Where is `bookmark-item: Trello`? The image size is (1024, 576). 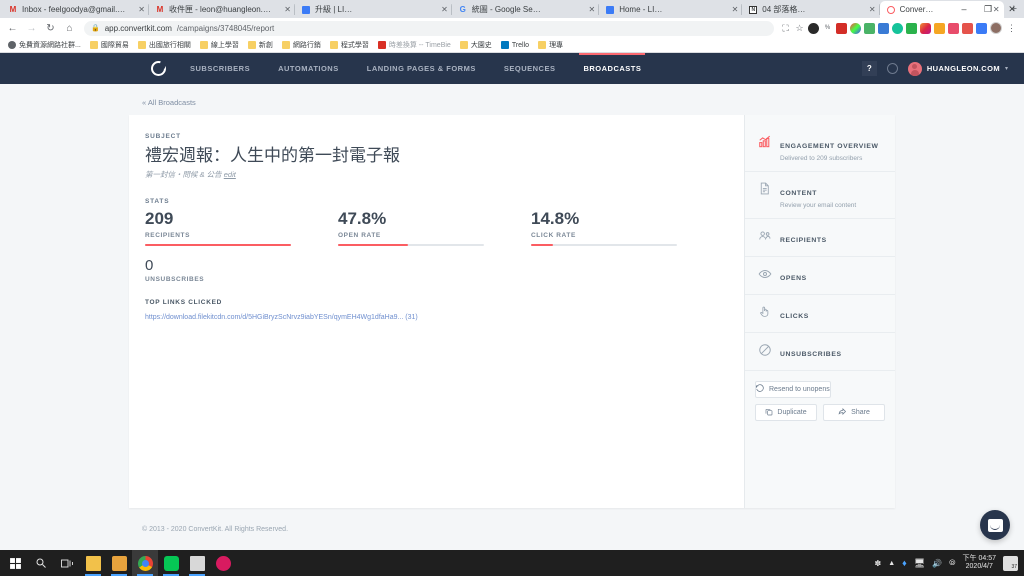
bookmark-item: Trello is located at coordinates (515, 45).